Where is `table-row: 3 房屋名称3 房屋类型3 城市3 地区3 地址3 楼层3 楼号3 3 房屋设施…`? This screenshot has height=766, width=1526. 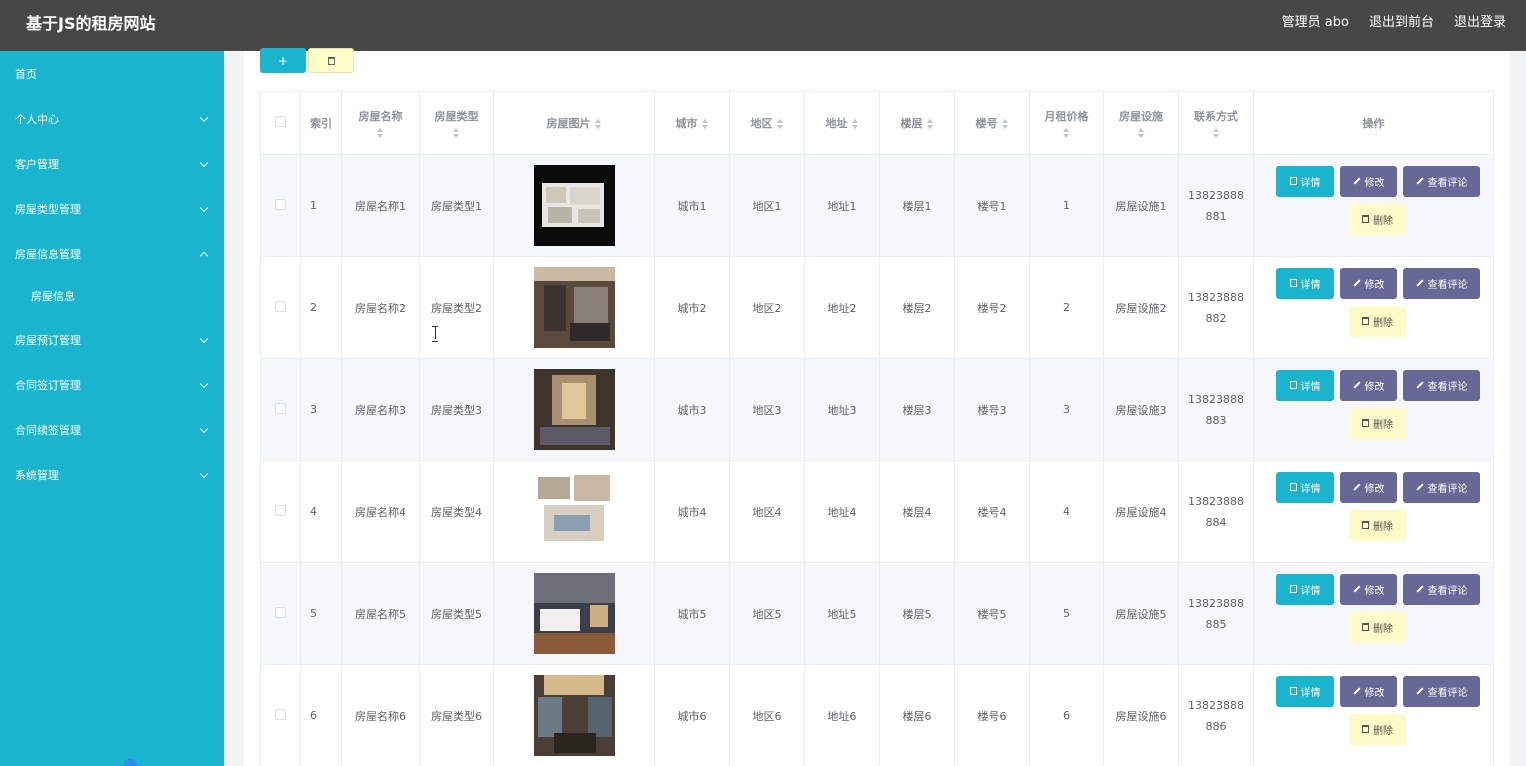 table-row: 3 房屋名称3 房屋类型3 城市3 地区3 地址3 楼层3 楼号3 3 房屋设施… is located at coordinates (877, 409).